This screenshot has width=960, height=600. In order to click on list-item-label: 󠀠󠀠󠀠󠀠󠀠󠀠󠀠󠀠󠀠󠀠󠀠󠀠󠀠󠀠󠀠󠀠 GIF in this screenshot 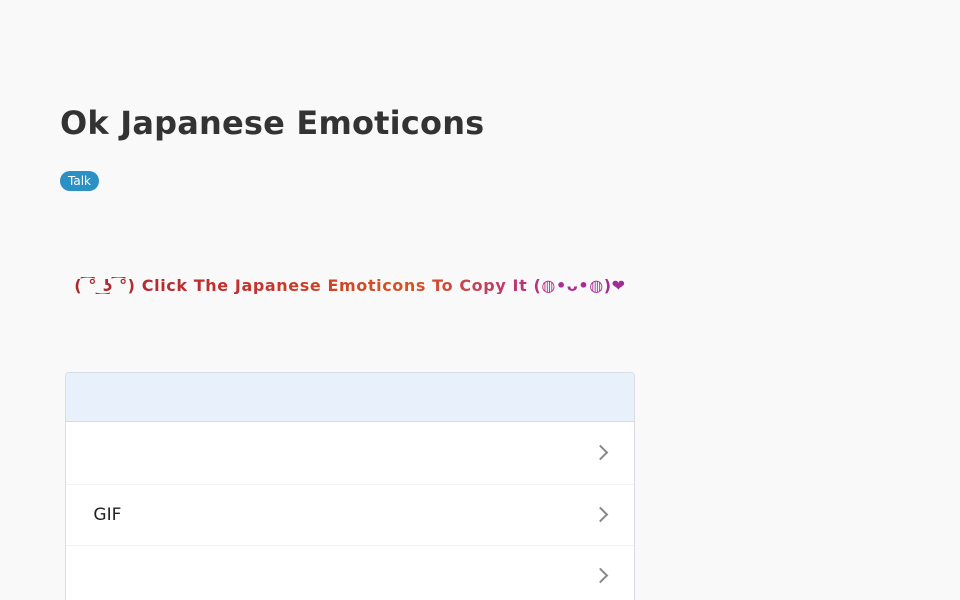, I will do `click(105, 515)`.